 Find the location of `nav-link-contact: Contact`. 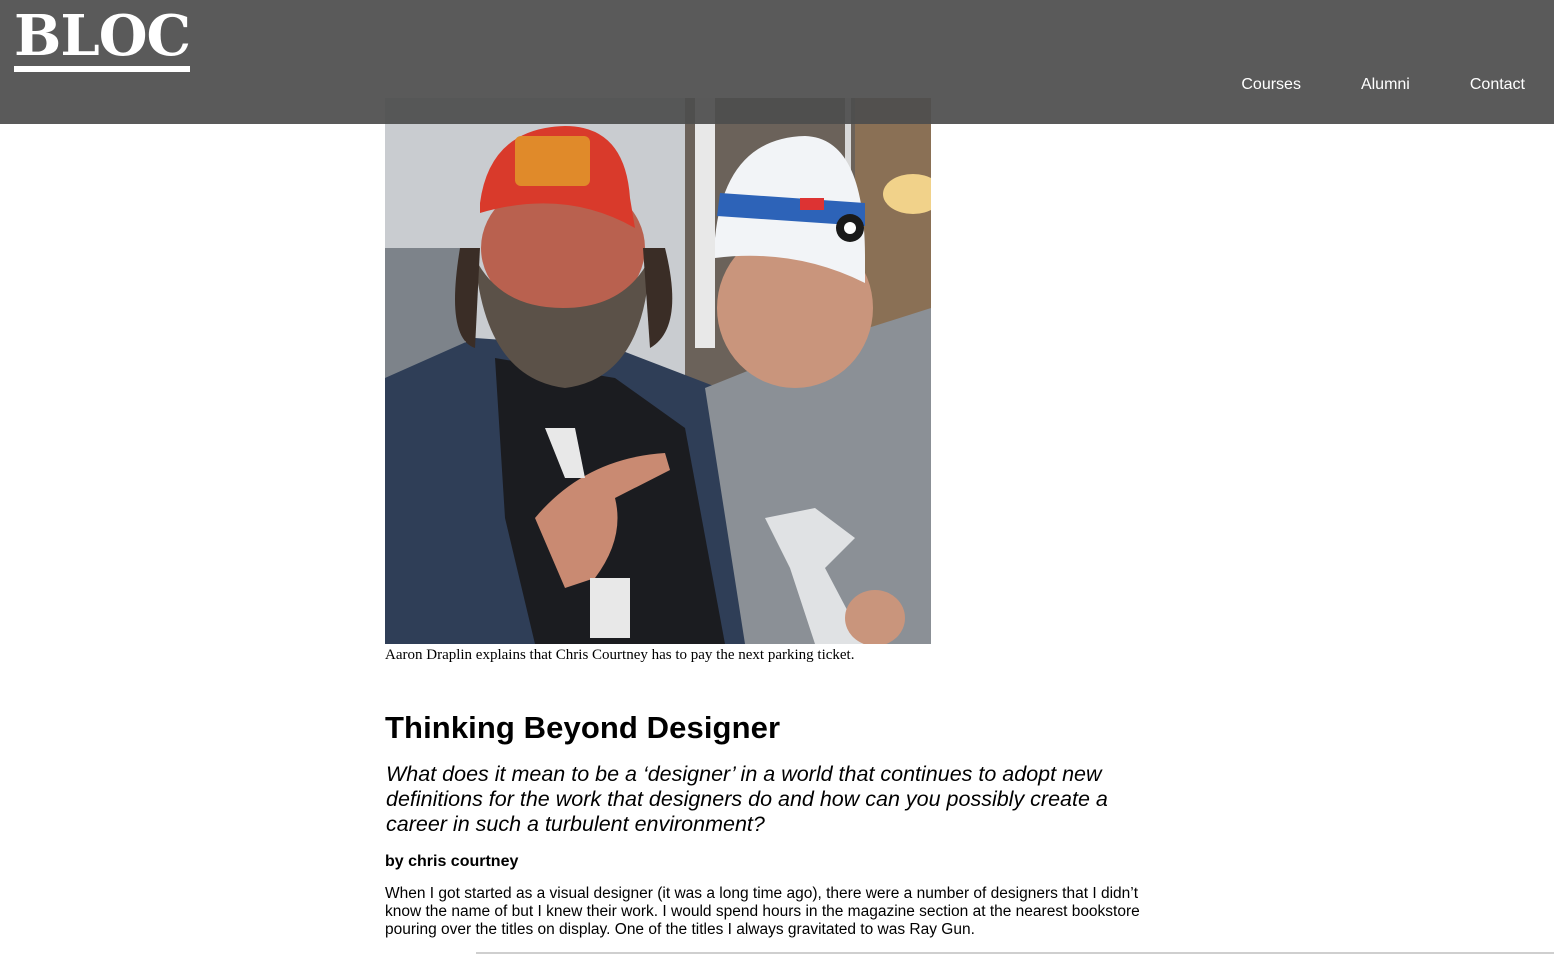

nav-link-contact: Contact is located at coordinates (1497, 85).